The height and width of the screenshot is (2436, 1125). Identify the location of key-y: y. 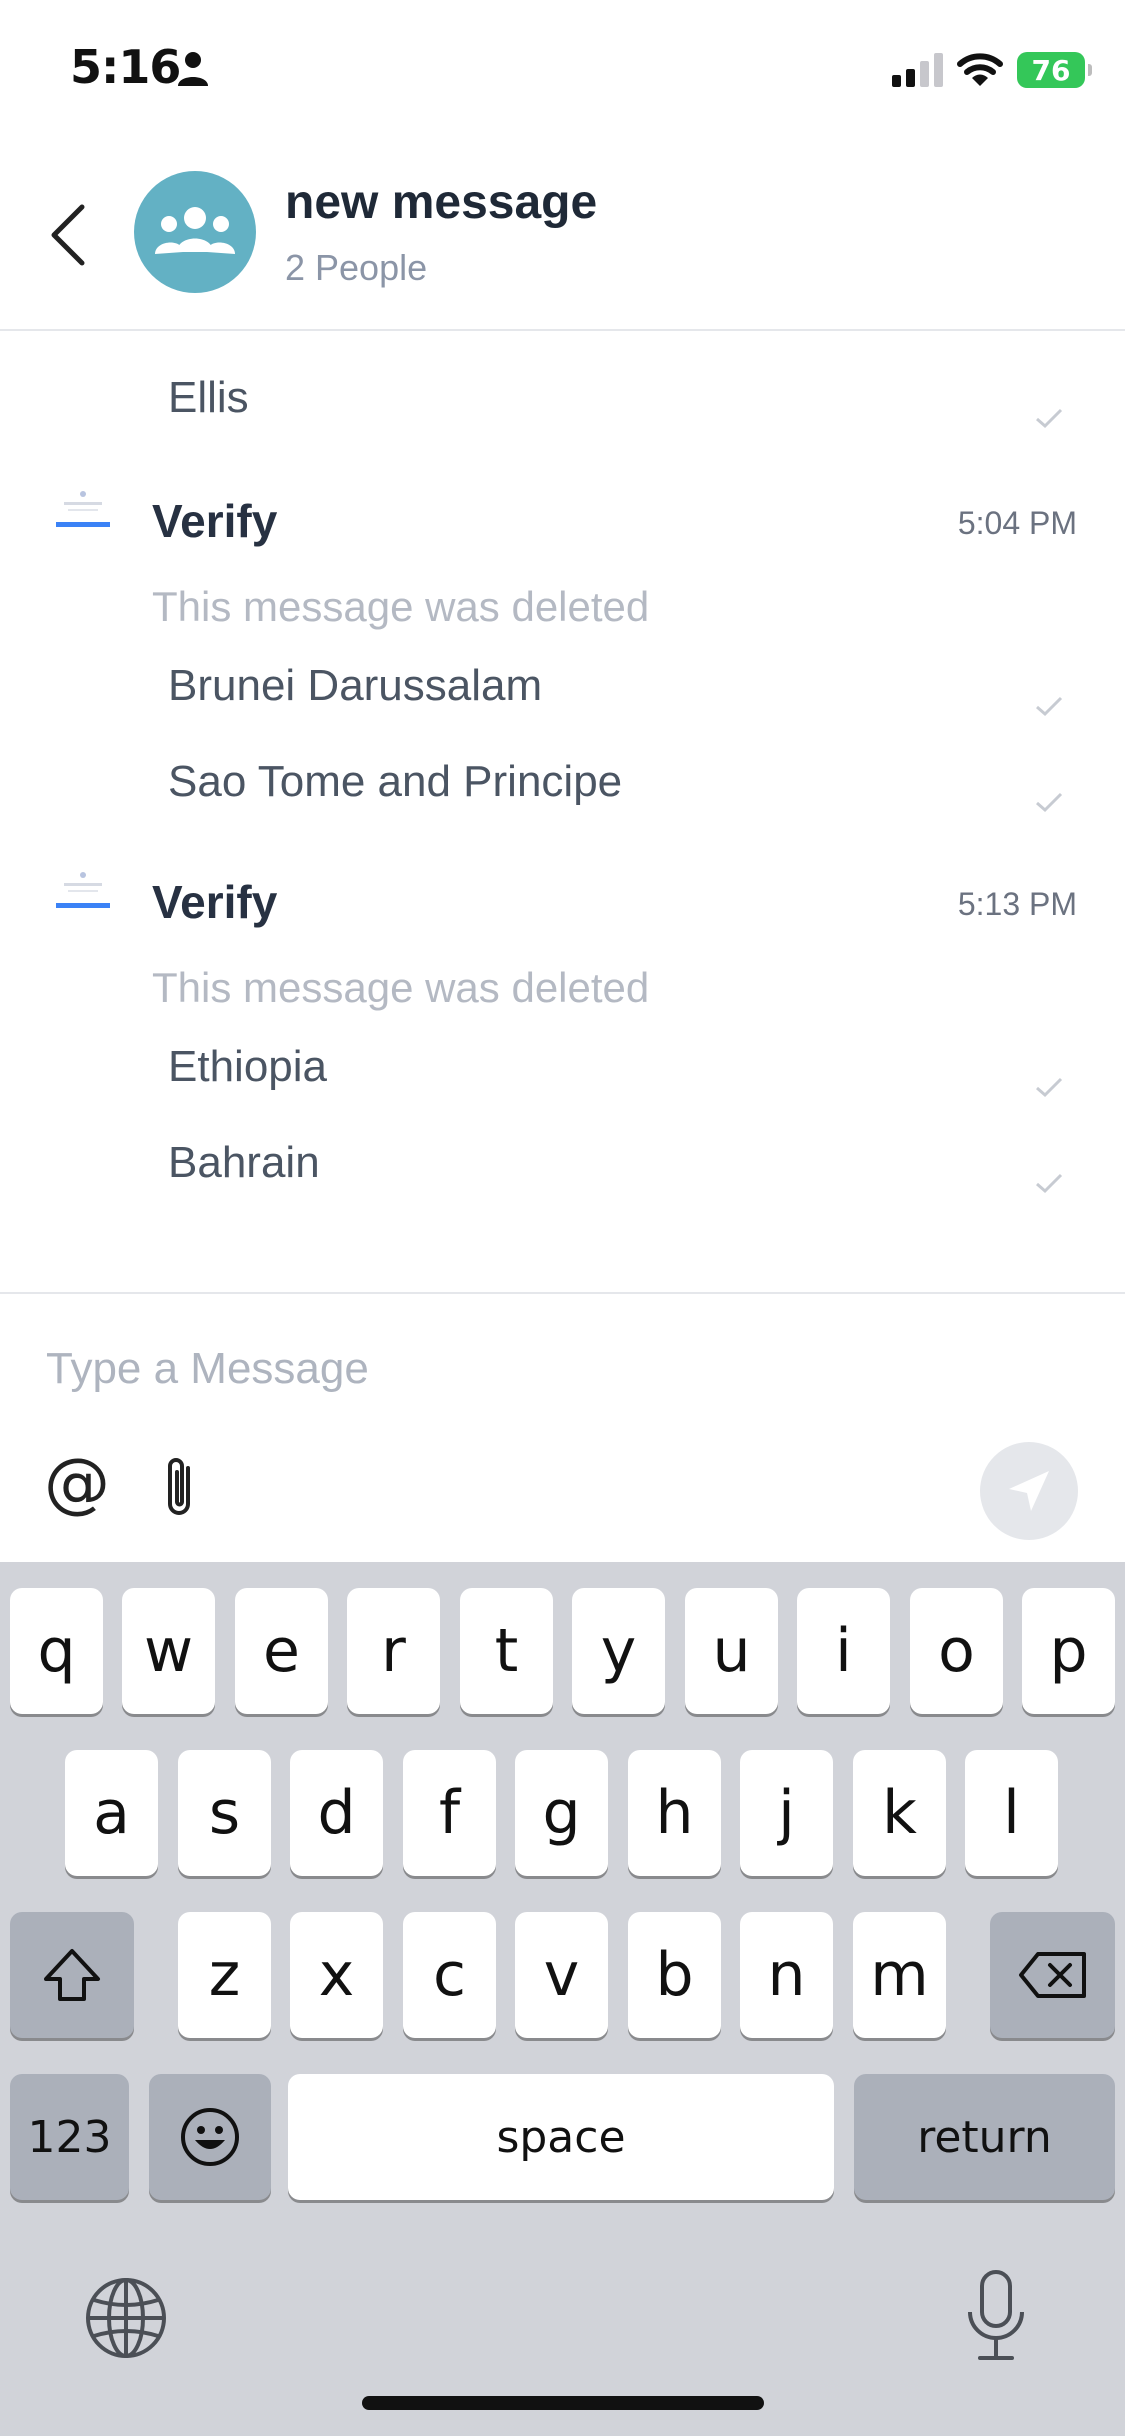
(618, 1651).